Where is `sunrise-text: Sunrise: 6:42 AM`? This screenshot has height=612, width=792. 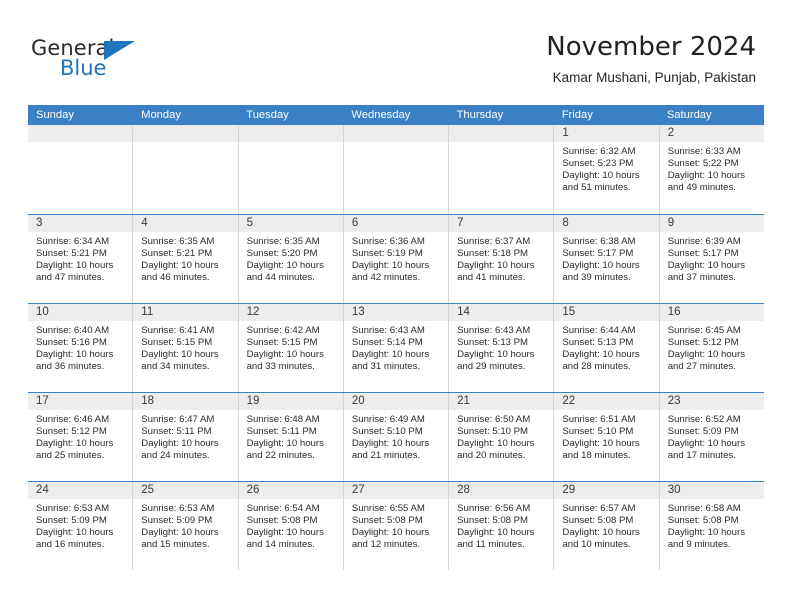 sunrise-text: Sunrise: 6:42 AM is located at coordinates (283, 330).